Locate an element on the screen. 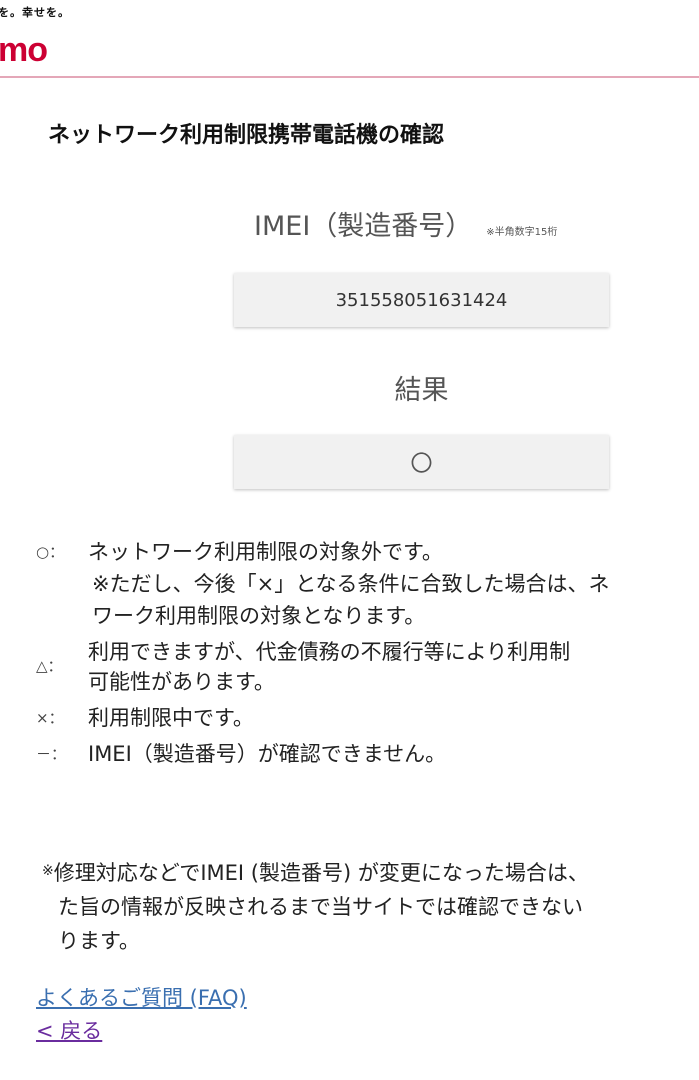  legend-text: IMEI（製造番号）が確認できません。 is located at coordinates (267, 754).